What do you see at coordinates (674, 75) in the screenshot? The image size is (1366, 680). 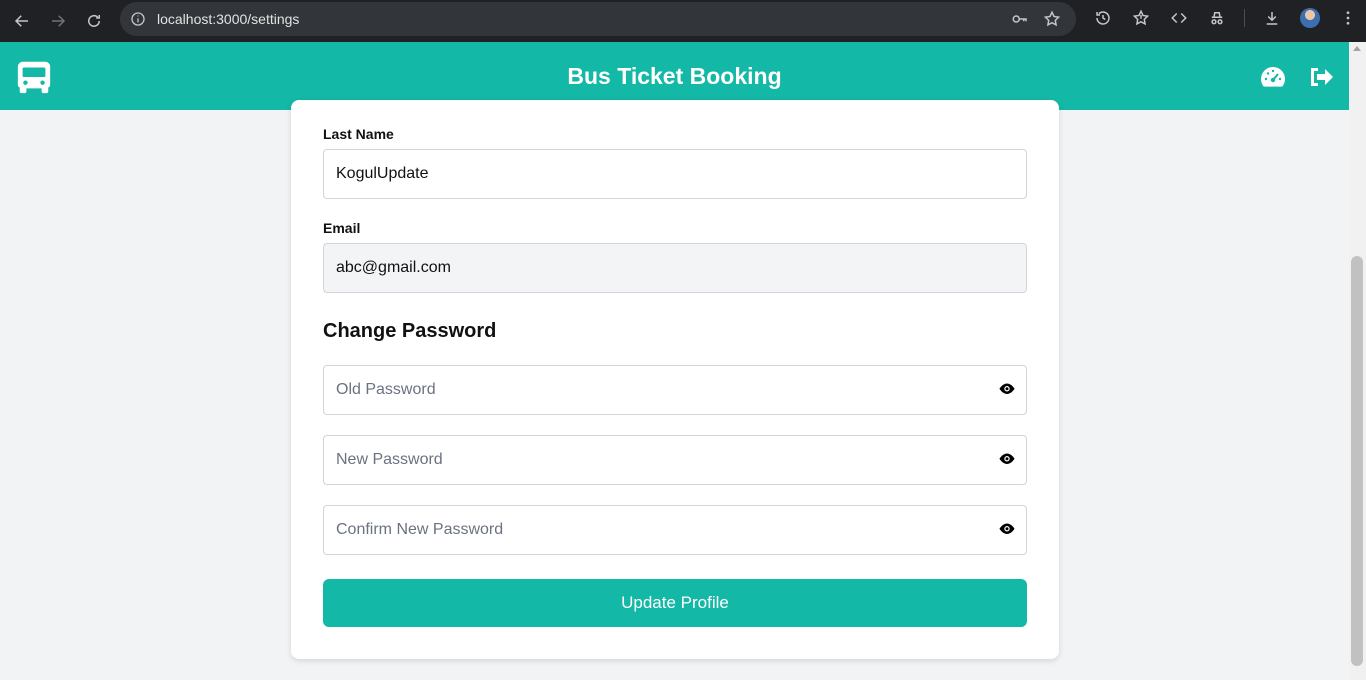 I see `app-title: Bus Ticket Booking` at bounding box center [674, 75].